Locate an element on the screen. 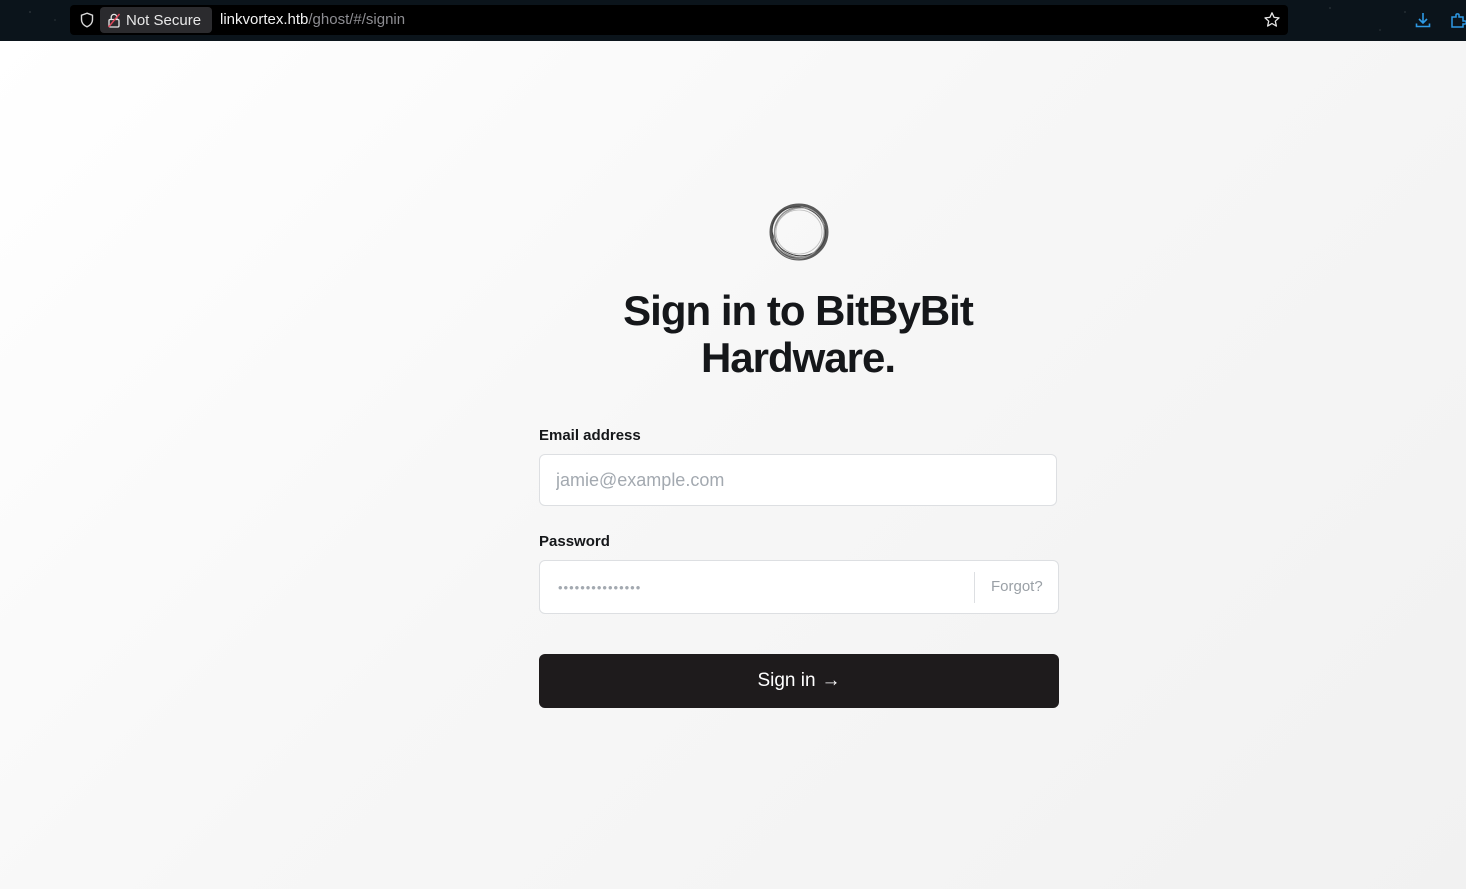 The image size is (1466, 889). password-placeholder: ••••••••••••••• is located at coordinates (600, 587).